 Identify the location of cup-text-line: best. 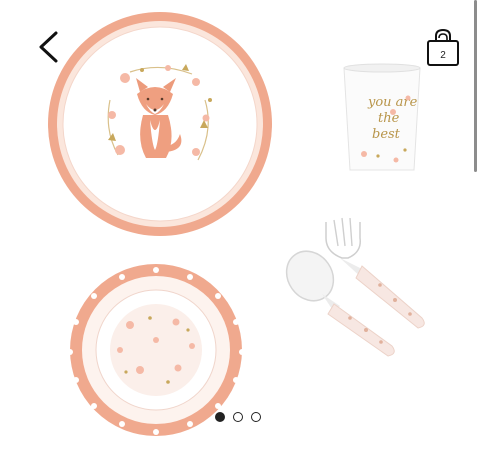
(386, 134).